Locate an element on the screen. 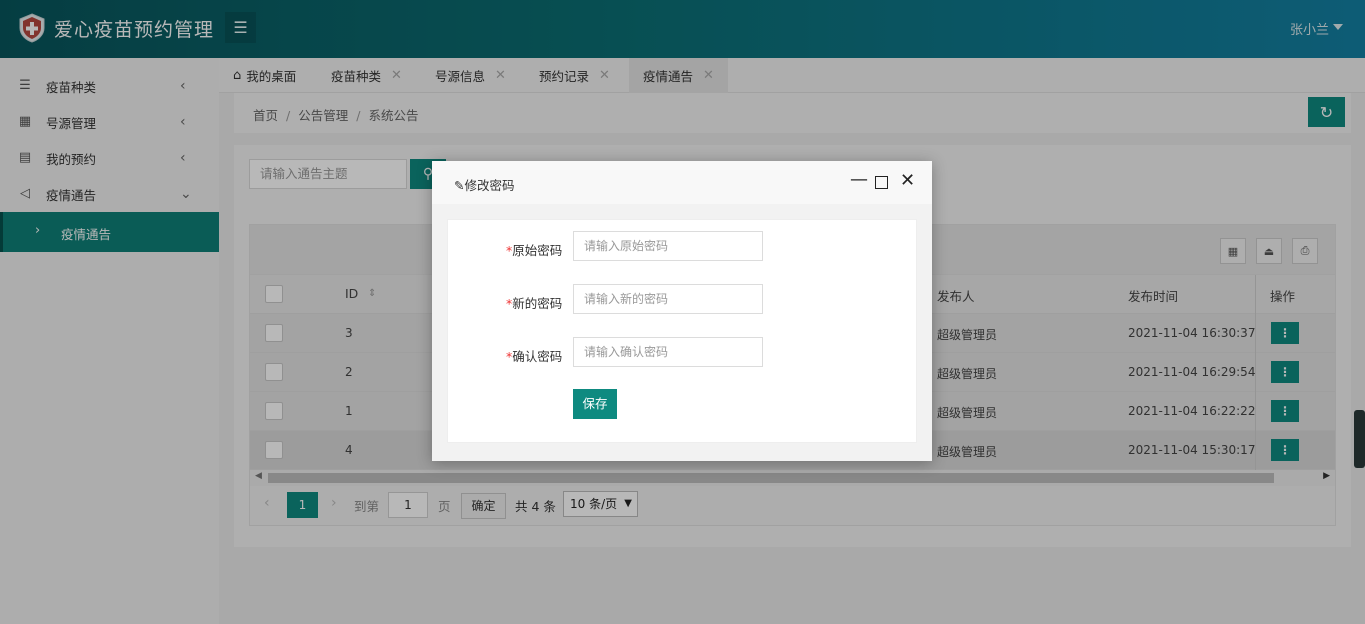 The image size is (1365, 624). close-icon: ✕ is located at coordinates (907, 180).